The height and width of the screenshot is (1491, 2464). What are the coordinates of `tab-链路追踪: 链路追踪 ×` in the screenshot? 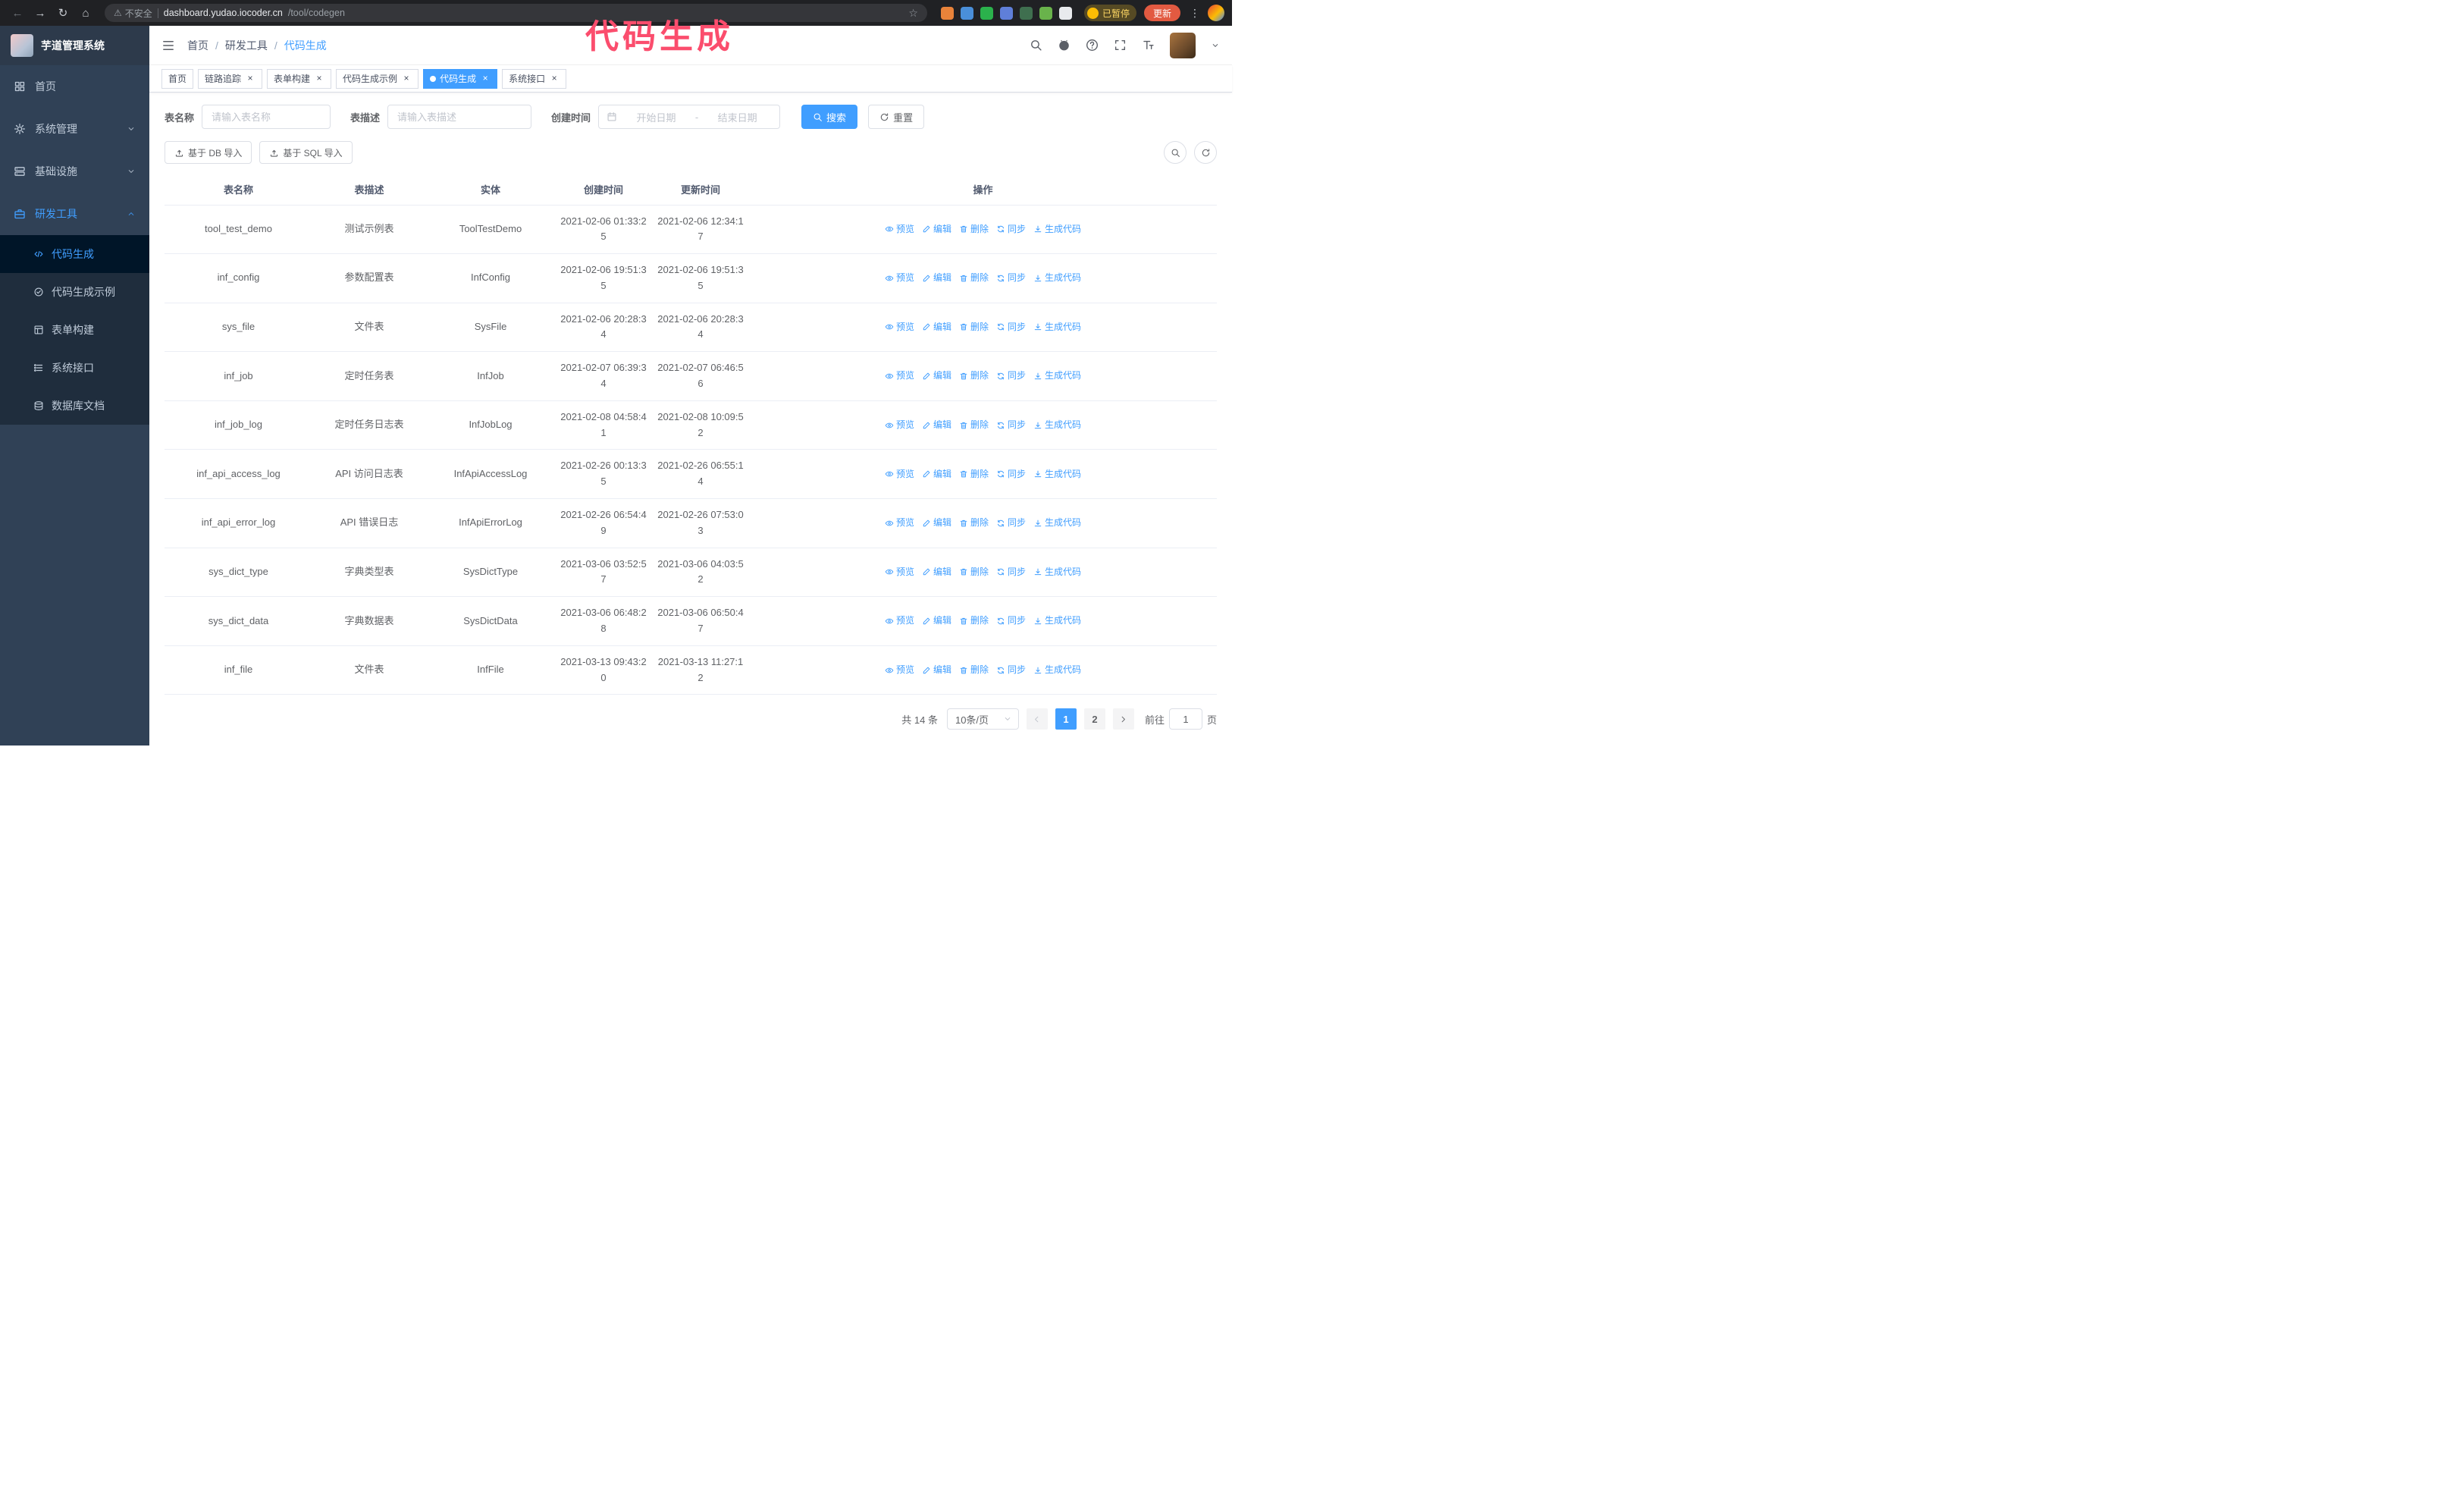 It's located at (231, 78).